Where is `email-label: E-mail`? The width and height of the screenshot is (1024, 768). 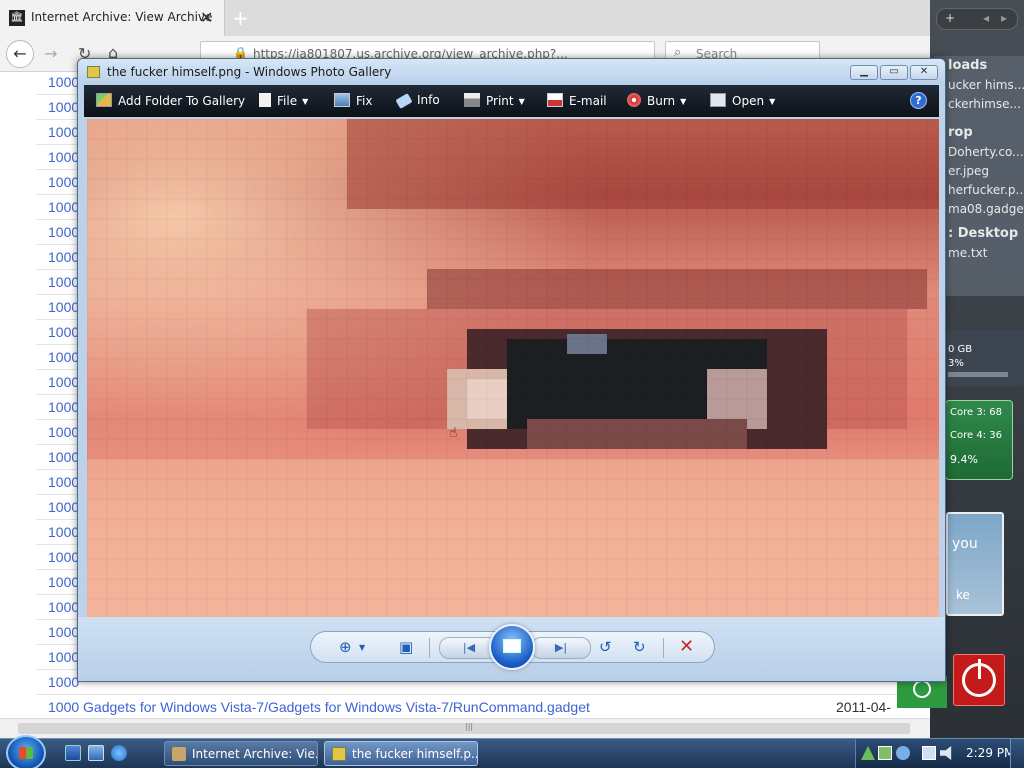
email-label: E-mail is located at coordinates (588, 101).